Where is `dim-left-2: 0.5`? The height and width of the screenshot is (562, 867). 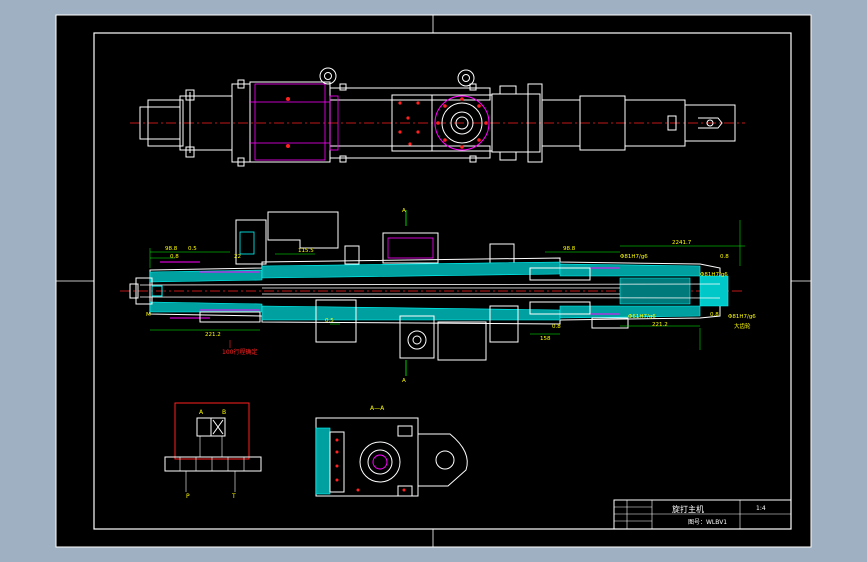
dim-left-2: 0.5 is located at coordinates (192, 249).